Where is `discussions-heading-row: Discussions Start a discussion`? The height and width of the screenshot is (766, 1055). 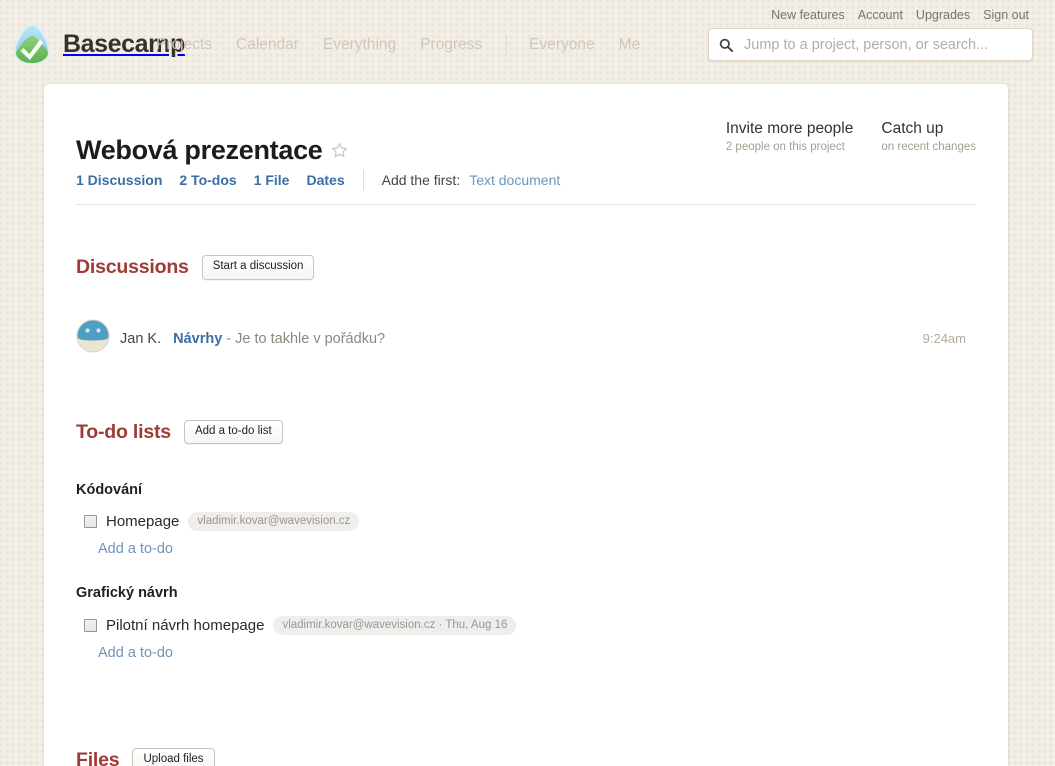 discussions-heading-row: Discussions Start a discussion is located at coordinates (526, 267).